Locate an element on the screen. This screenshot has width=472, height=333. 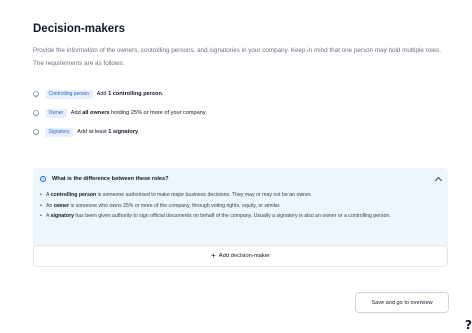
requirement-signatory: Signatory Add at least 1 signatory. is located at coordinates (240, 132).